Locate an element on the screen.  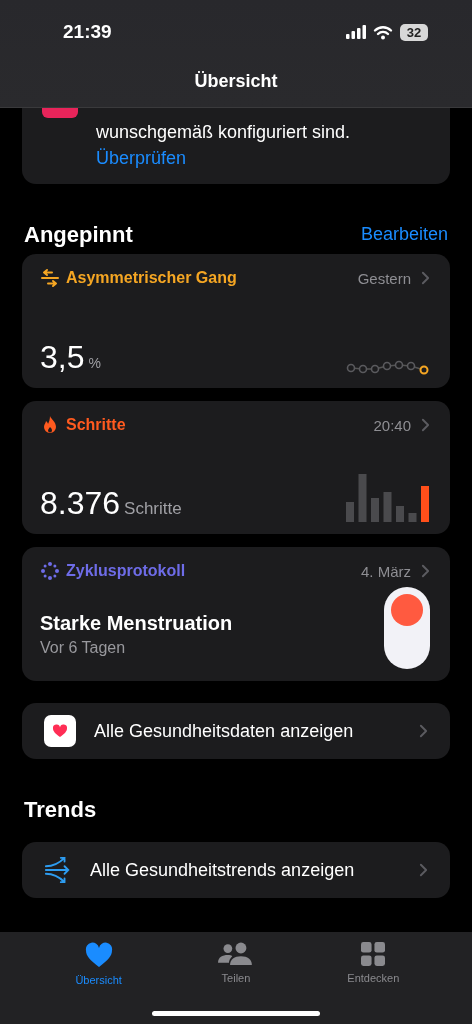
metric-card: Zyklusprotokoll 4. März Starke Menstruation Vor 6 Tagen is located at coordinates (236, 614).